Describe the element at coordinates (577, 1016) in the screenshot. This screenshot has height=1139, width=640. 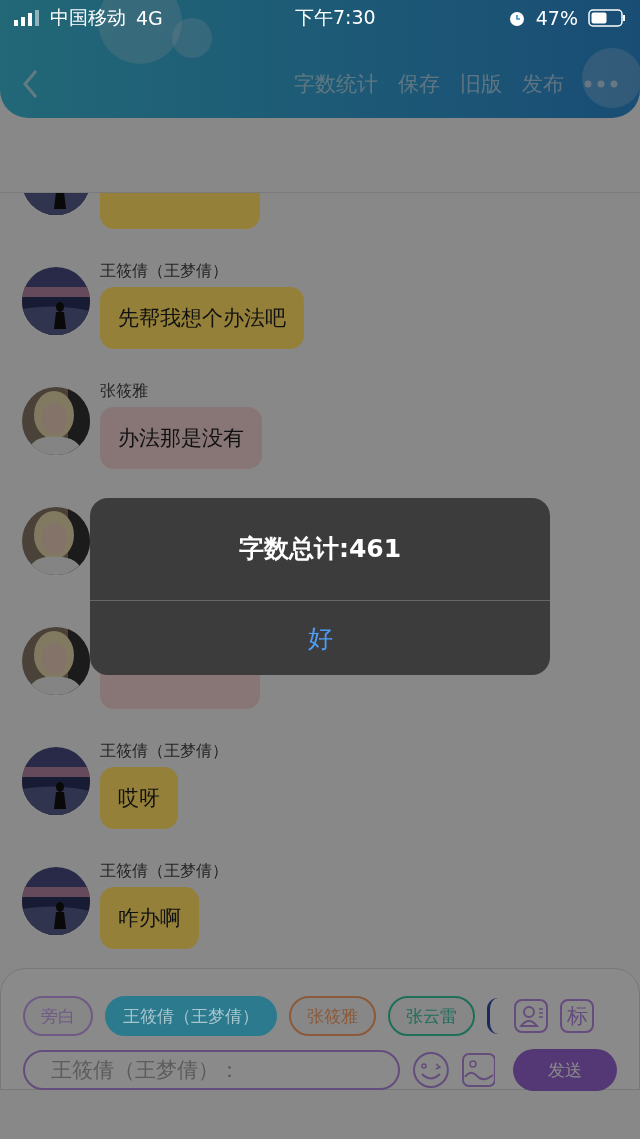
I see `mark-button: 标` at that location.